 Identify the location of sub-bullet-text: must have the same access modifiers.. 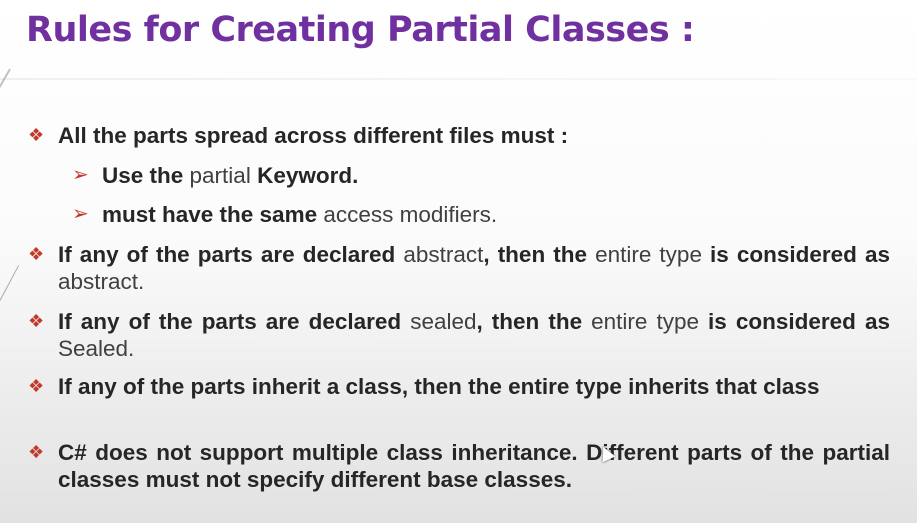
(300, 214).